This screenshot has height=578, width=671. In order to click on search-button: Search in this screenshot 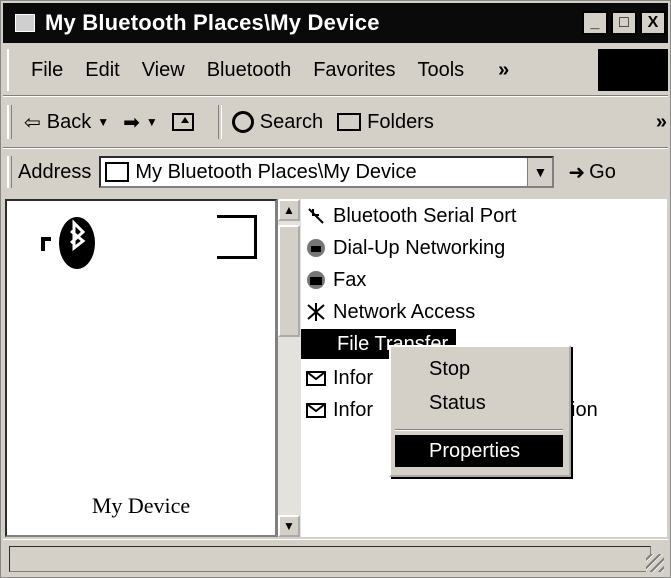, I will do `click(277, 122)`.